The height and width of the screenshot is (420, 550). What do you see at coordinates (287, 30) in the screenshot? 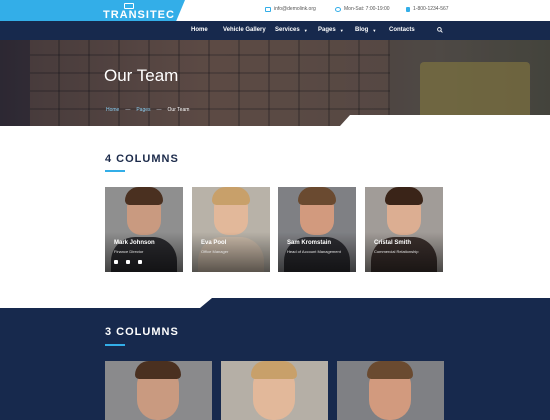
I see `nav-services-label: Services` at bounding box center [287, 30].